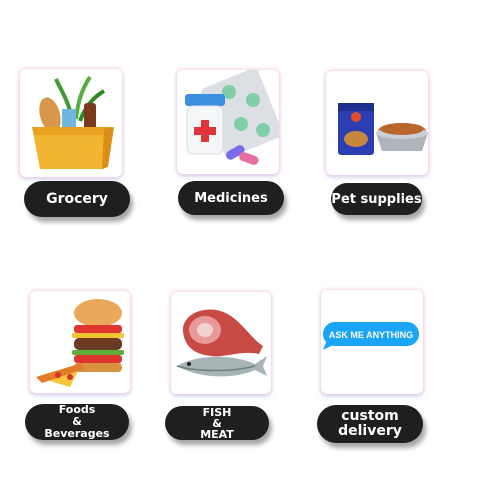  I want to click on foods-beverages-button: Foods & Beverages, so click(77, 422).